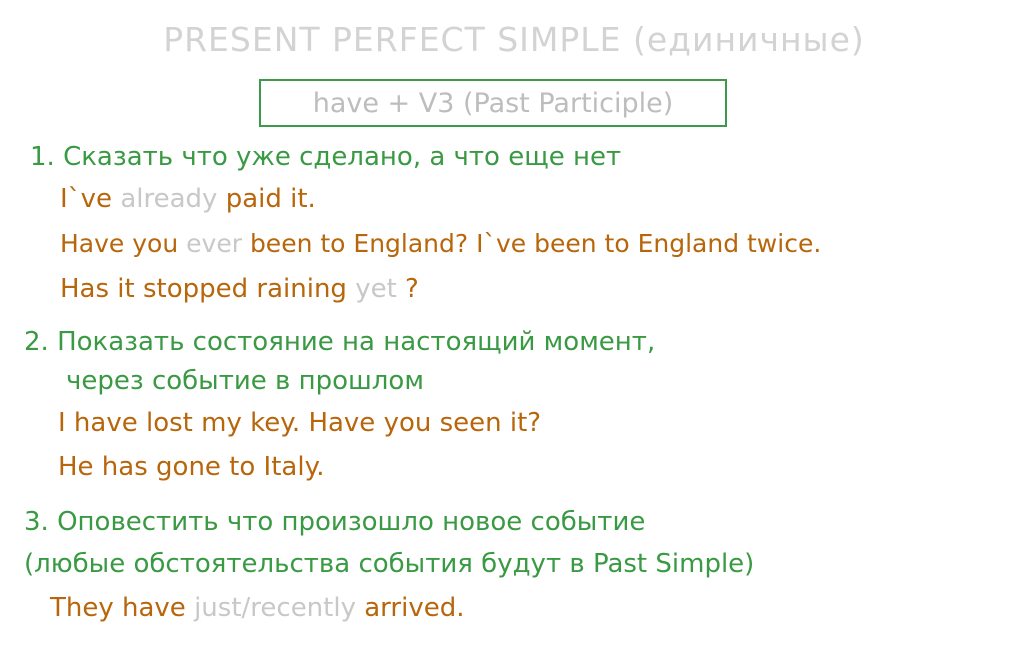  I want to click on section-3-example-1: They have just/recently arrived., so click(257, 608).